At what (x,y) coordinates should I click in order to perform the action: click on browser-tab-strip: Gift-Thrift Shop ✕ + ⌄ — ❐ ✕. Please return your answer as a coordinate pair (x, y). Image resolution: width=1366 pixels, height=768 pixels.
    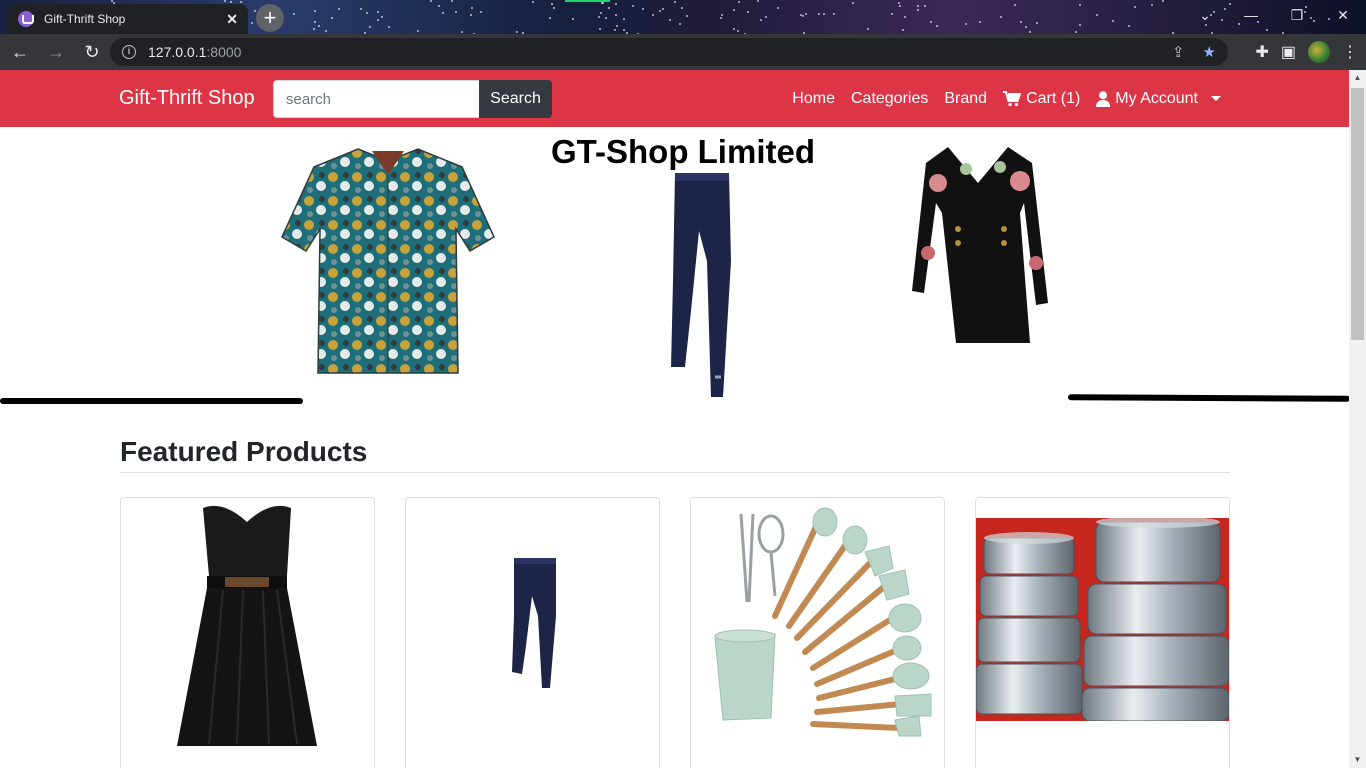
    Looking at the image, I should click on (683, 17).